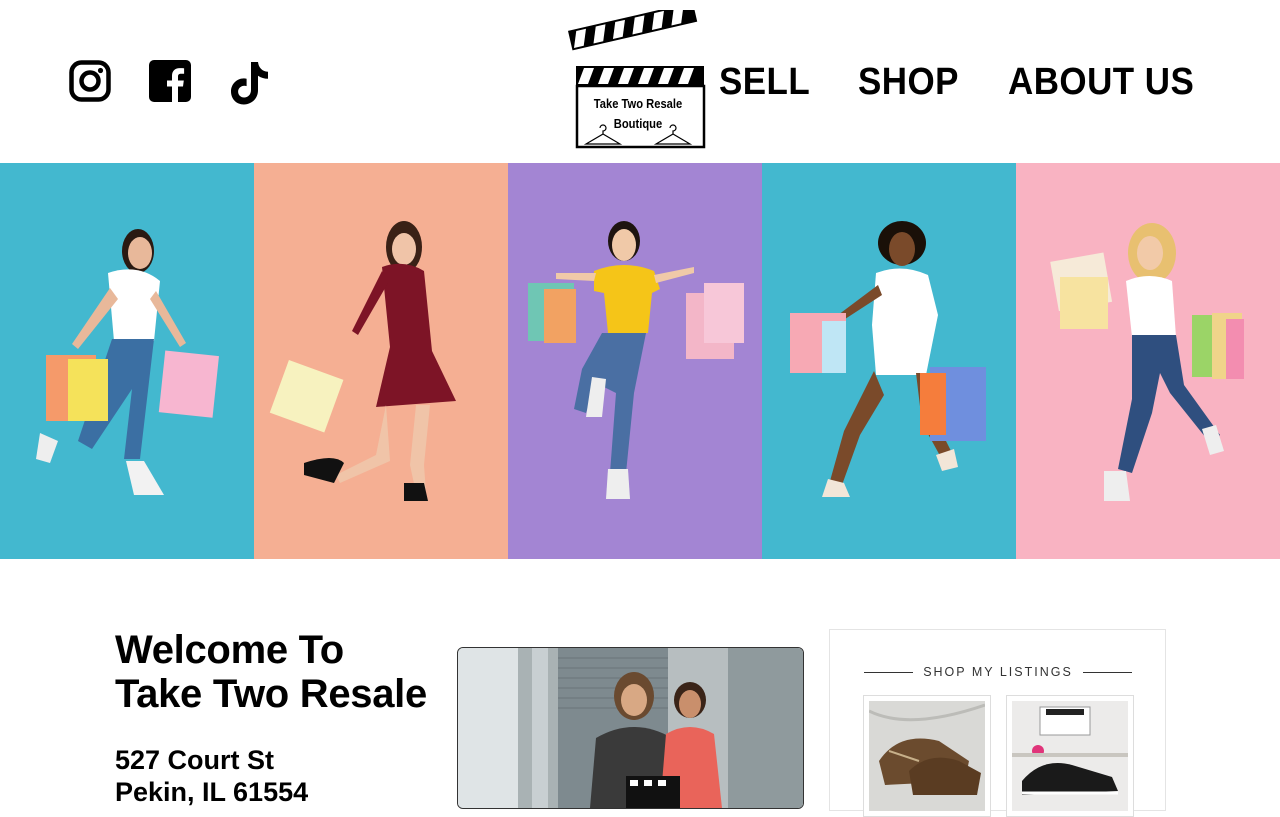 The image size is (1280, 817). I want to click on nav-about-us: ABOUT US, so click(1101, 82).